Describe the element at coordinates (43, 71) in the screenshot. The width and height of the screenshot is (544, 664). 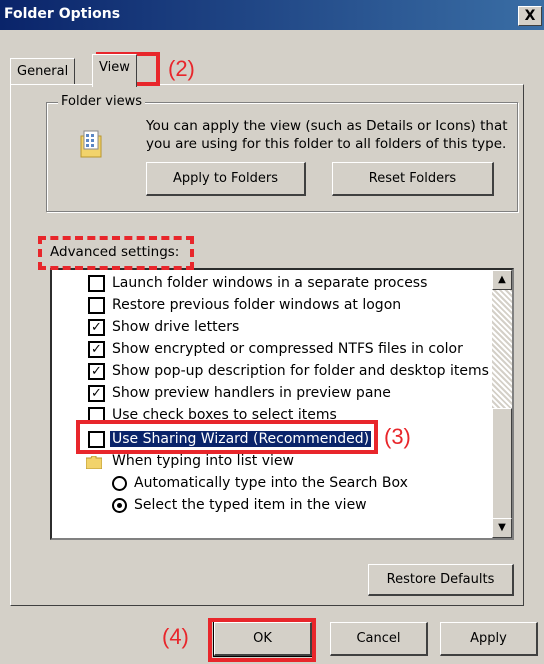
I see `tab-general: General` at that location.